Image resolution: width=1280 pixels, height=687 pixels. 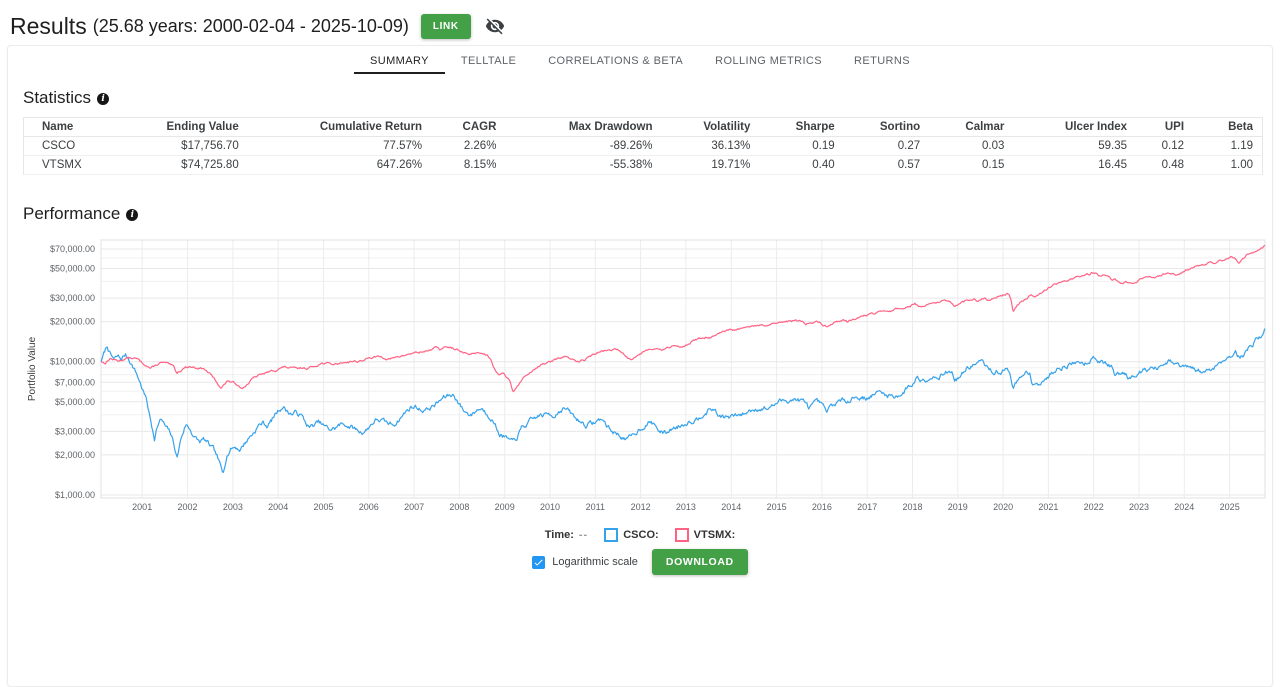 What do you see at coordinates (468, 165) in the screenshot?
I see `table-cell: 8.15%` at bounding box center [468, 165].